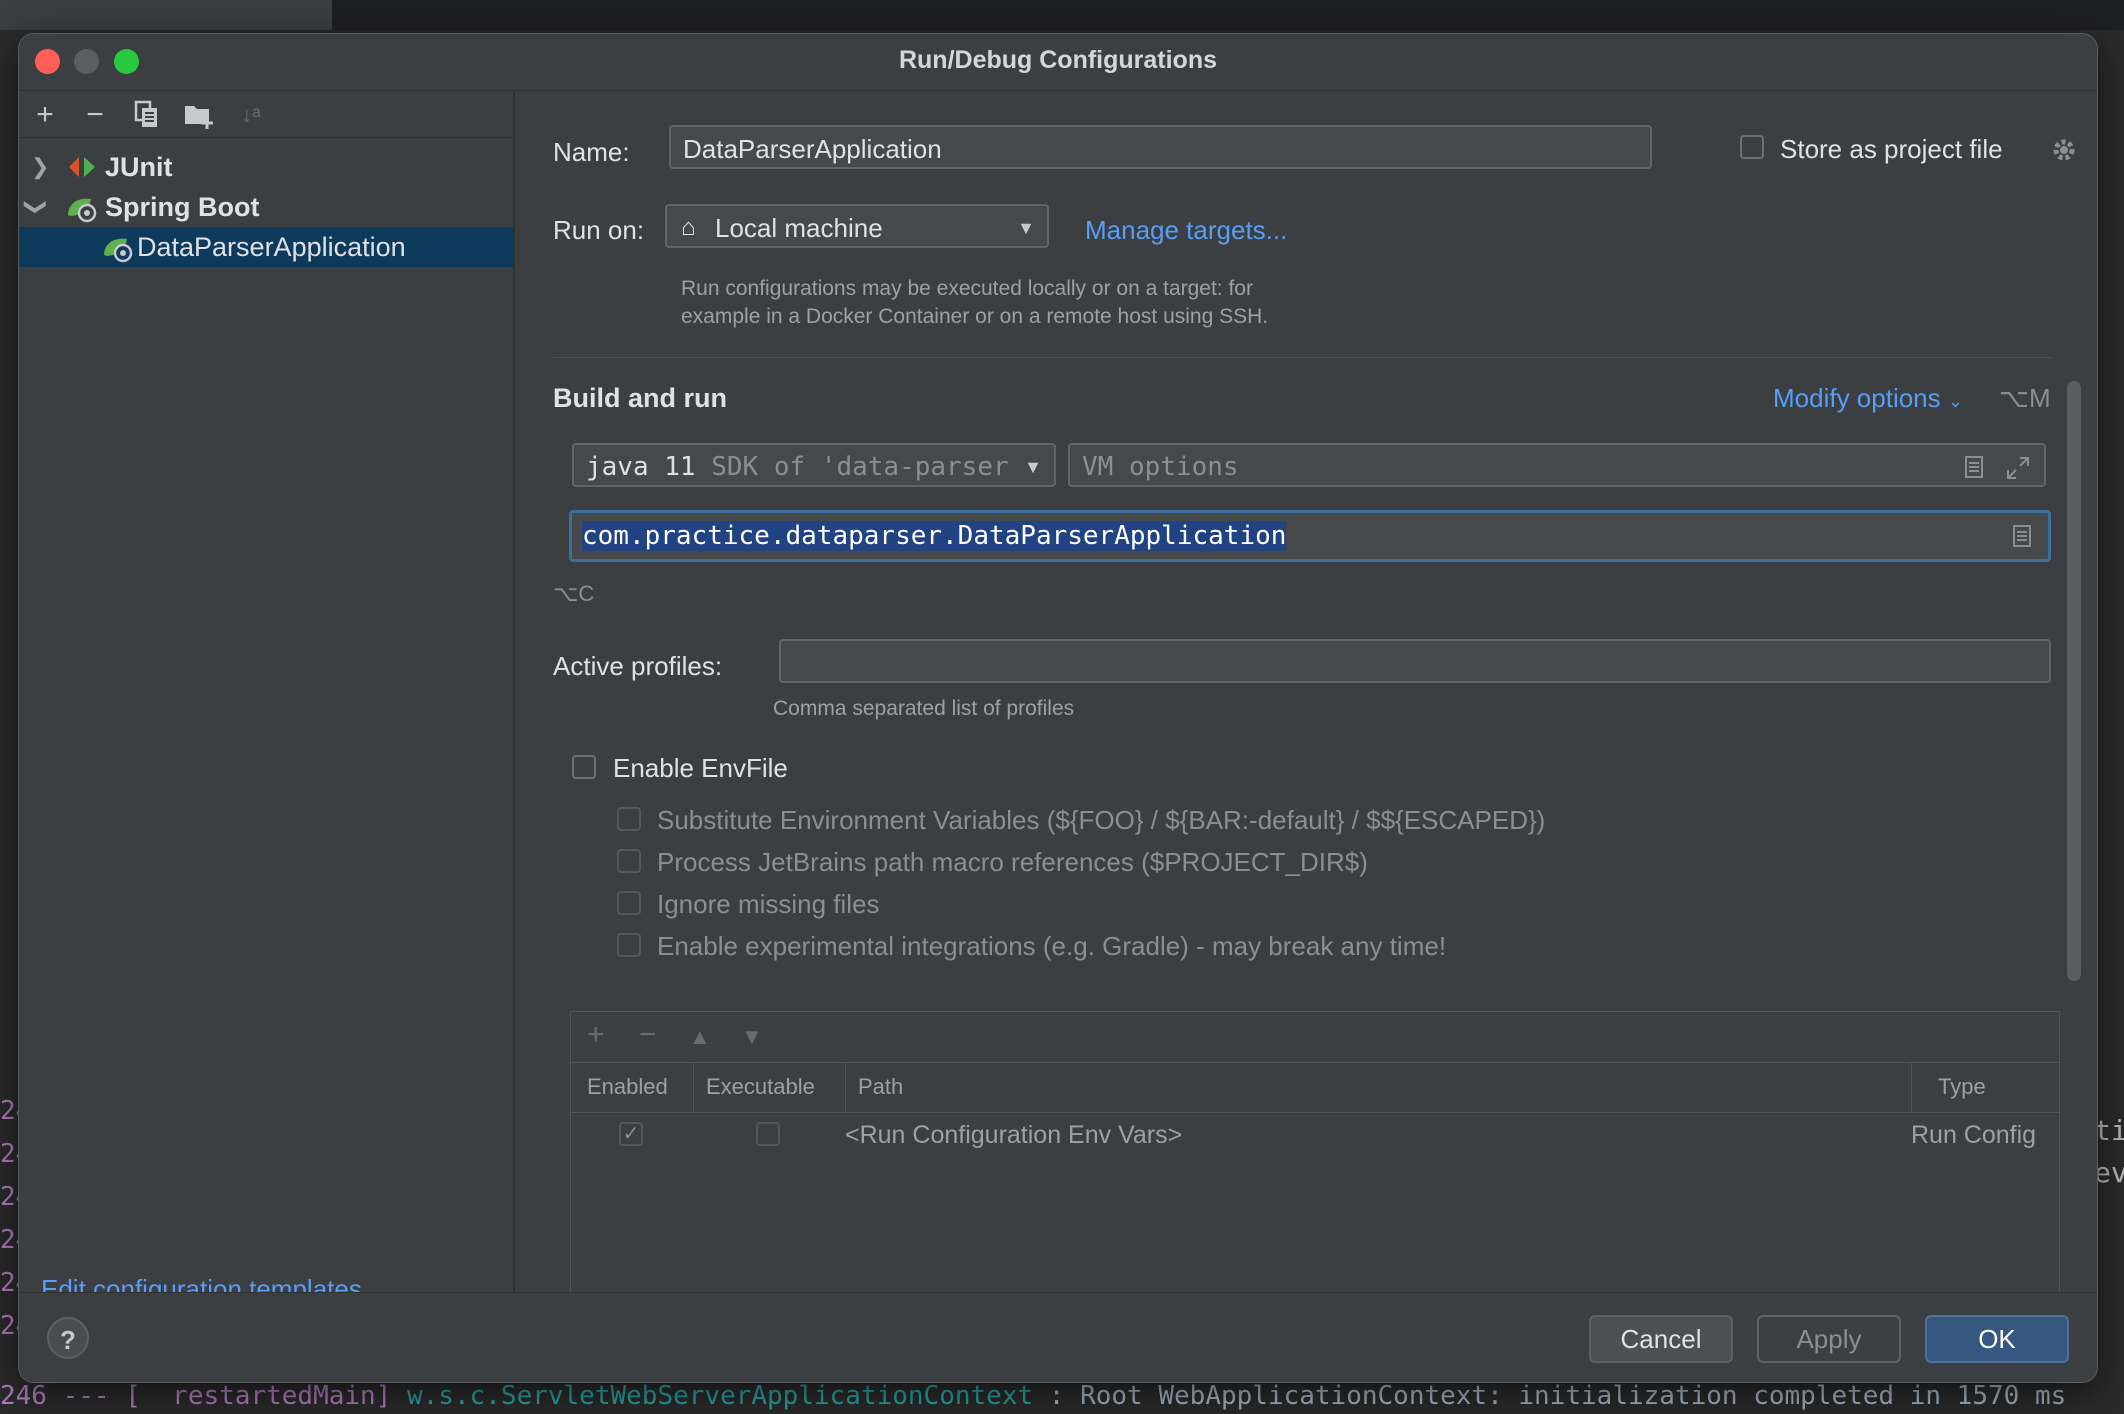 Image resolution: width=2124 pixels, height=1414 pixels. I want to click on enable-envfile-checkbox, so click(584, 767).